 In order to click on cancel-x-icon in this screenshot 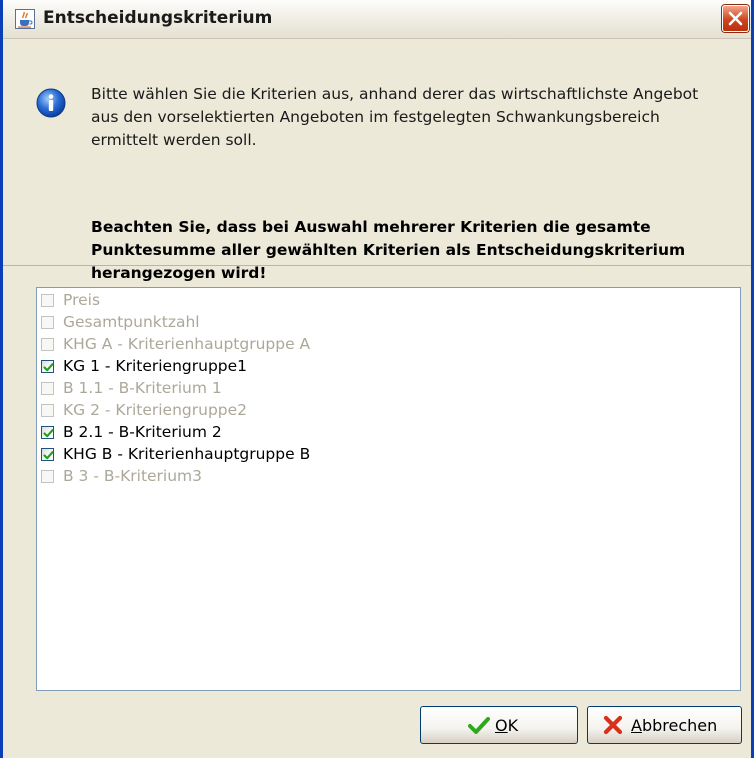, I will do `click(613, 725)`.